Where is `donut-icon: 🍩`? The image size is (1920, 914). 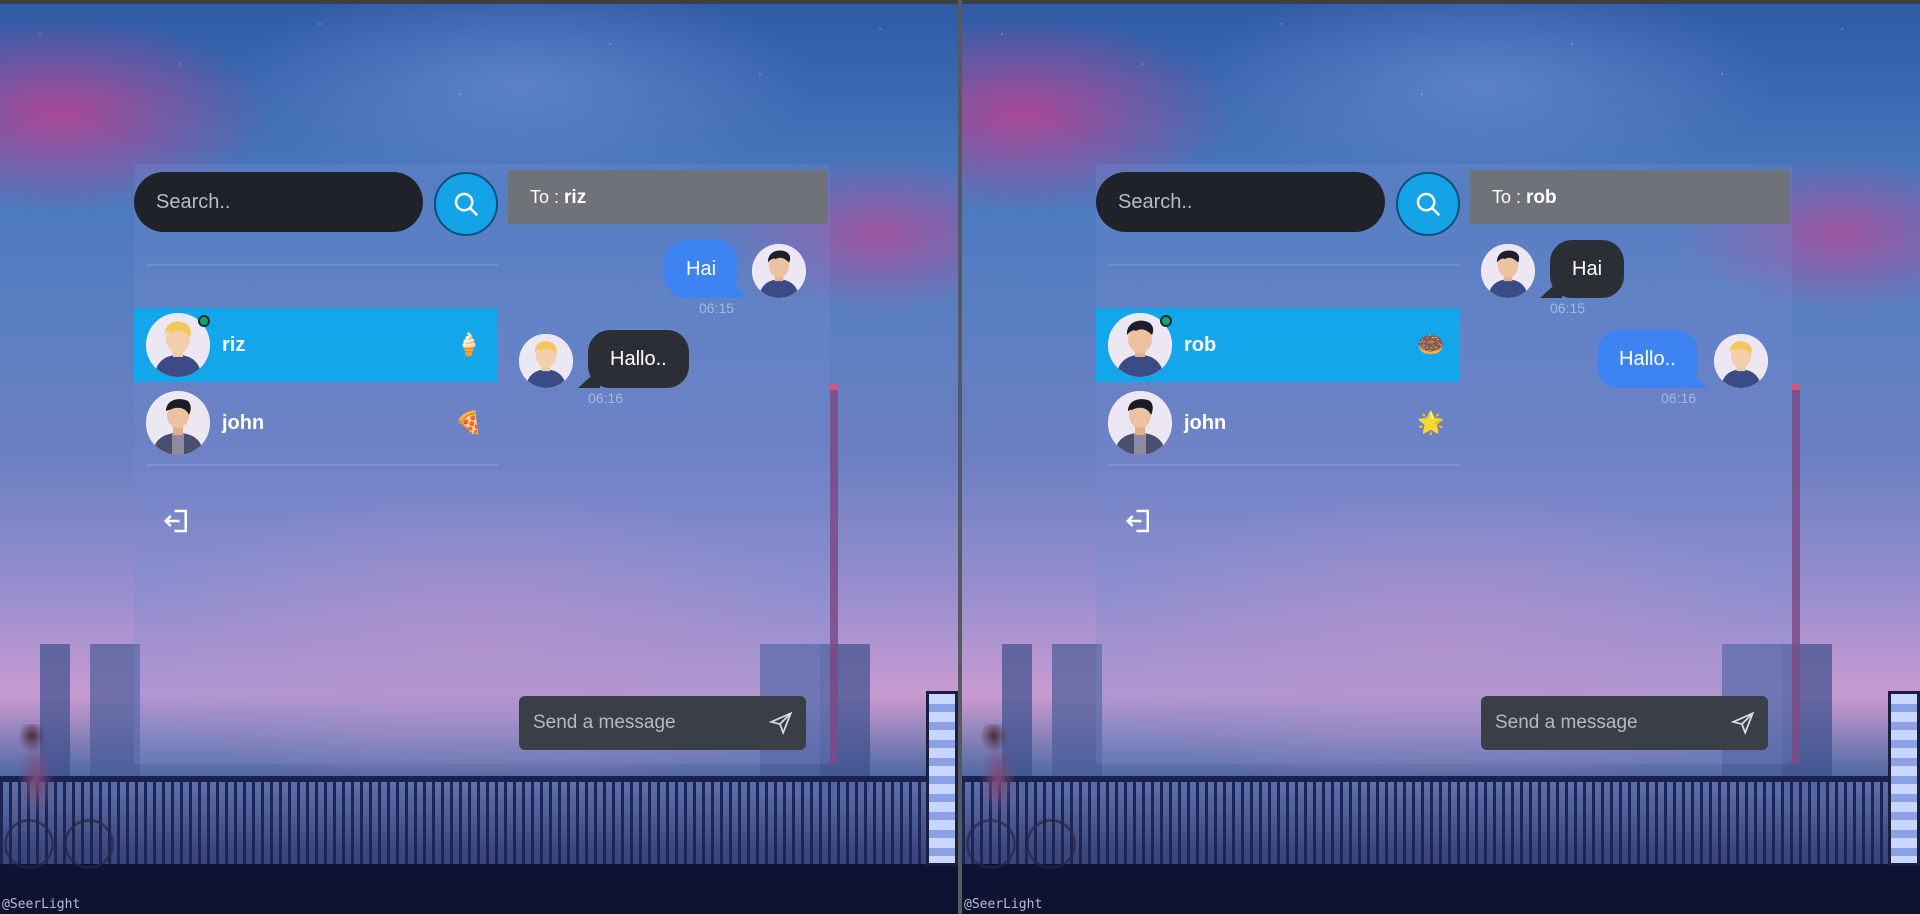
donut-icon: 🍩 is located at coordinates (1431, 345).